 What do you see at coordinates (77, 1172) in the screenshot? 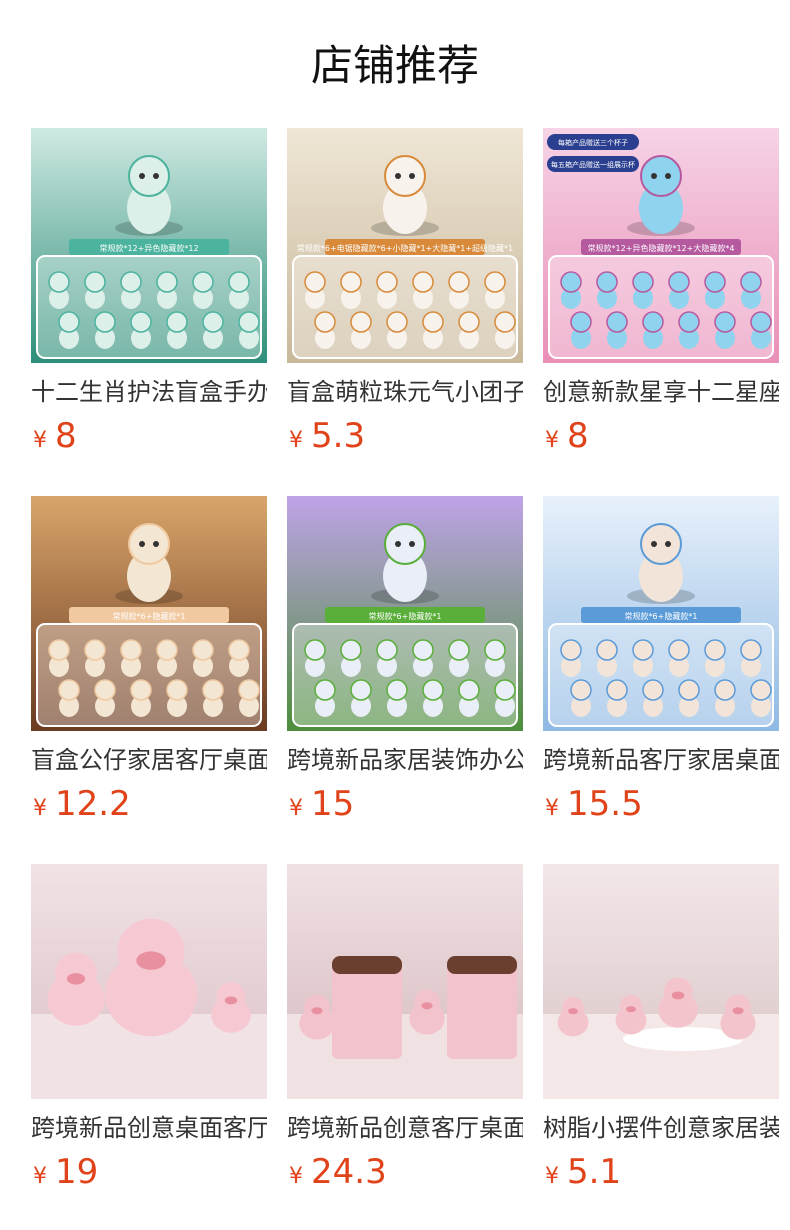
I see `price-value: 19` at bounding box center [77, 1172].